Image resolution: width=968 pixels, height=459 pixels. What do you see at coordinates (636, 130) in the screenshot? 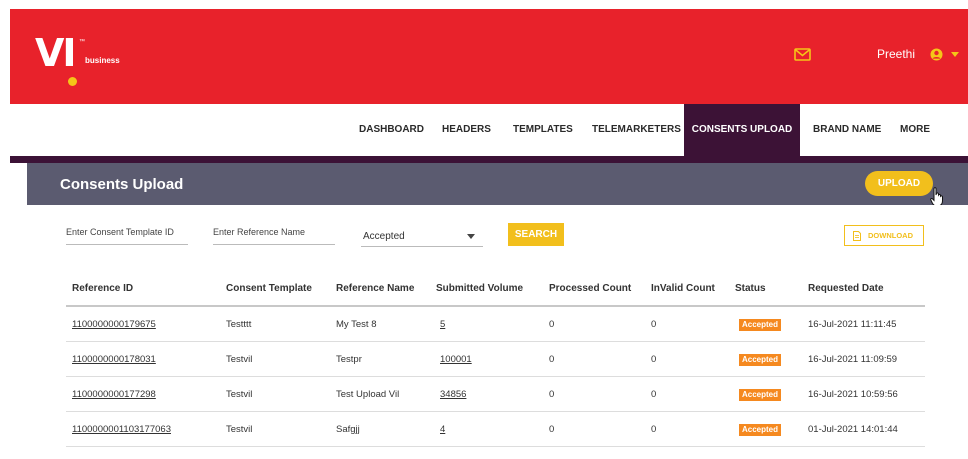
I see `nav-telemarketers: TELEMARKETERS` at bounding box center [636, 130].